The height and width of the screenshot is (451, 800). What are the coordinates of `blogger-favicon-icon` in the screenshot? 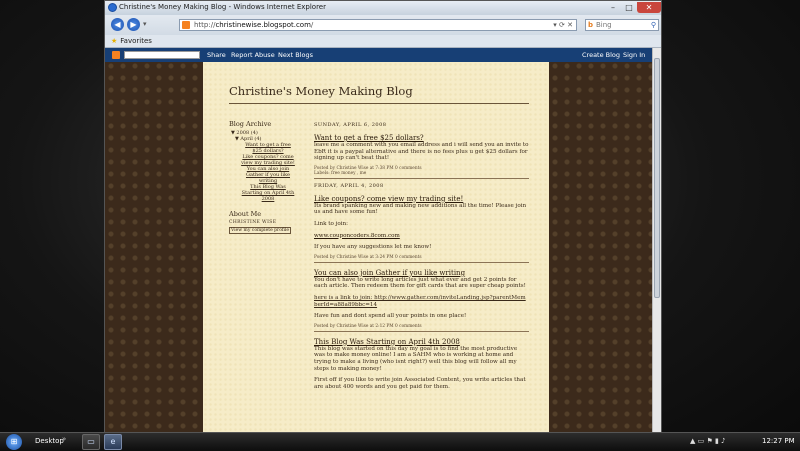 It's located at (186, 25).